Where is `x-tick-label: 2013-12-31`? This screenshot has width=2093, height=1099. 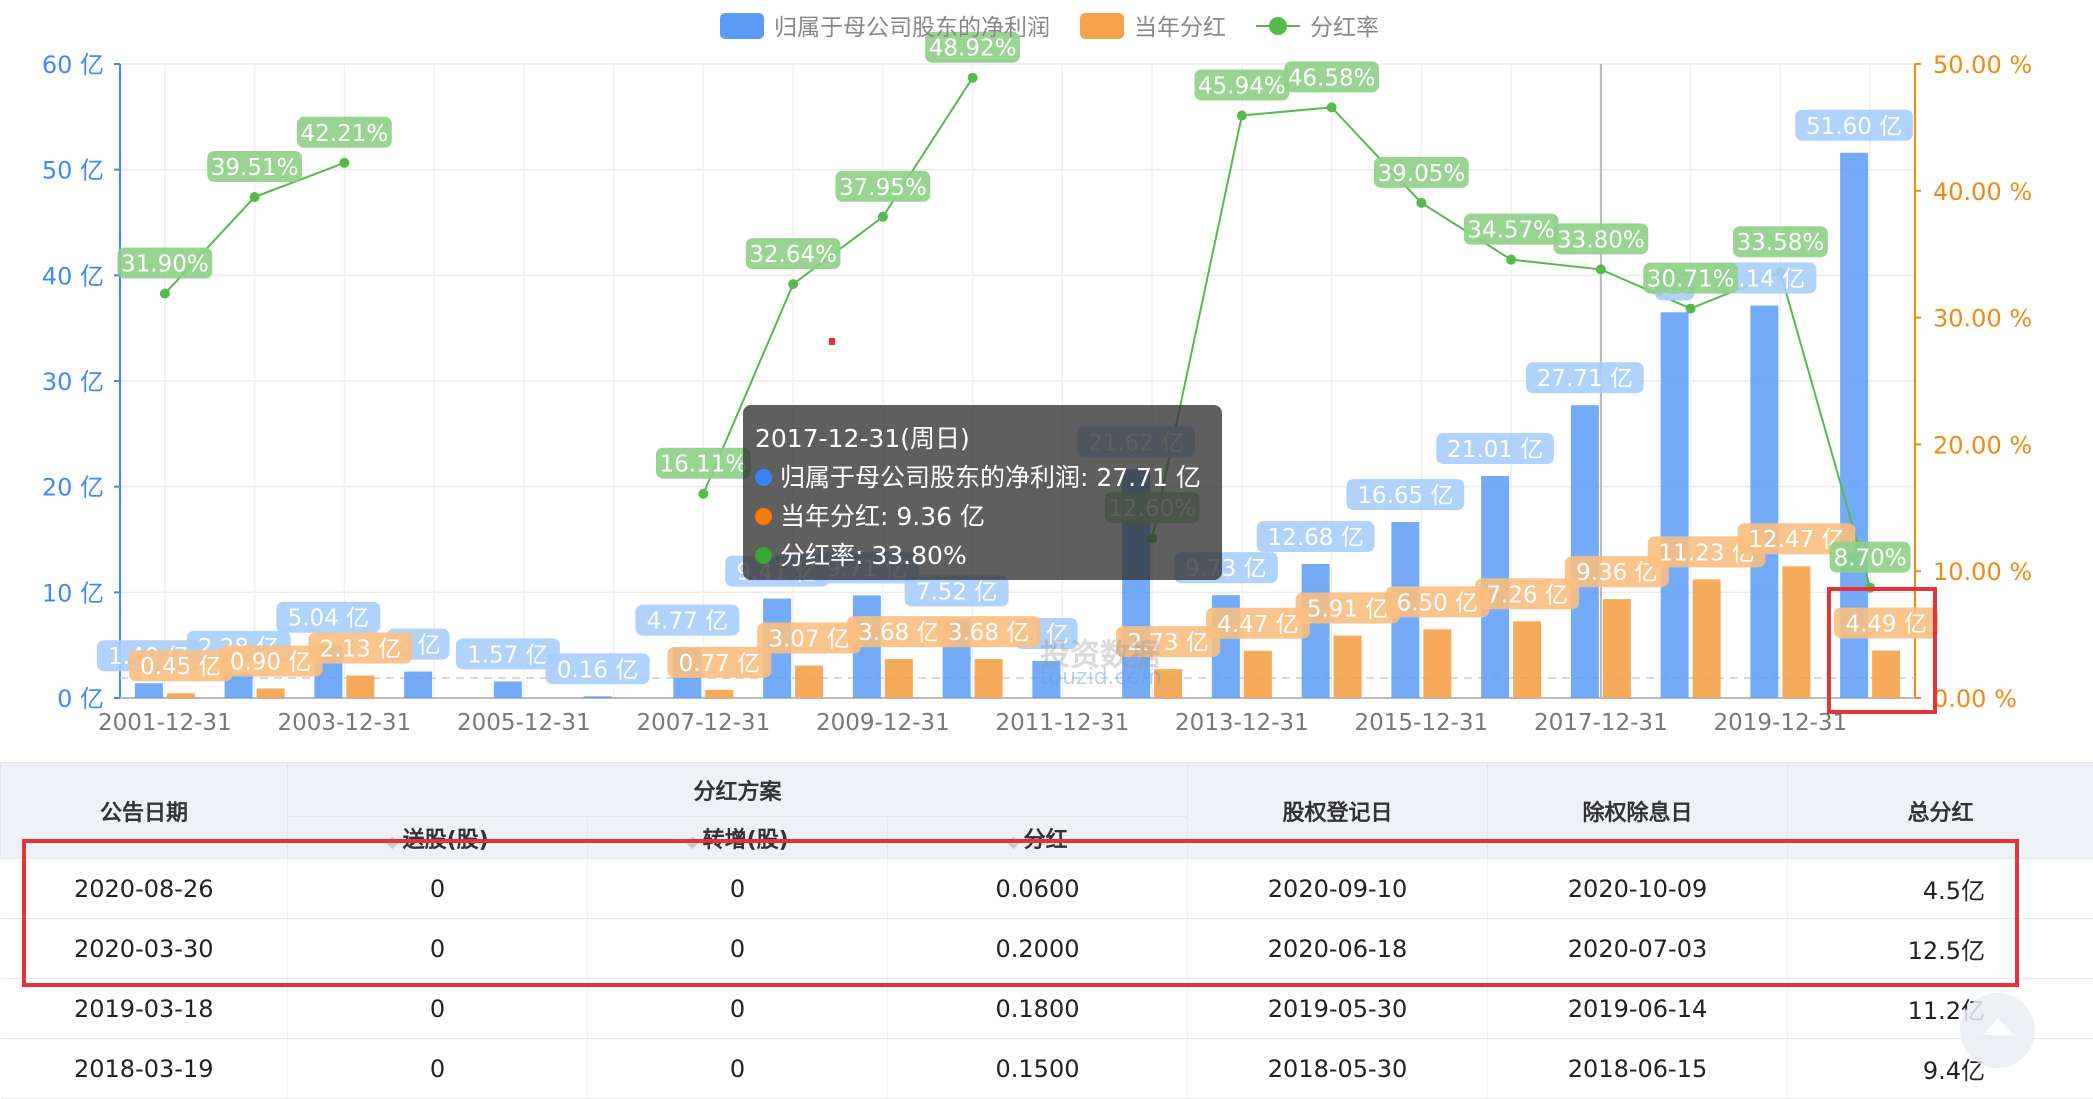
x-tick-label: 2013-12-31 is located at coordinates (1242, 723).